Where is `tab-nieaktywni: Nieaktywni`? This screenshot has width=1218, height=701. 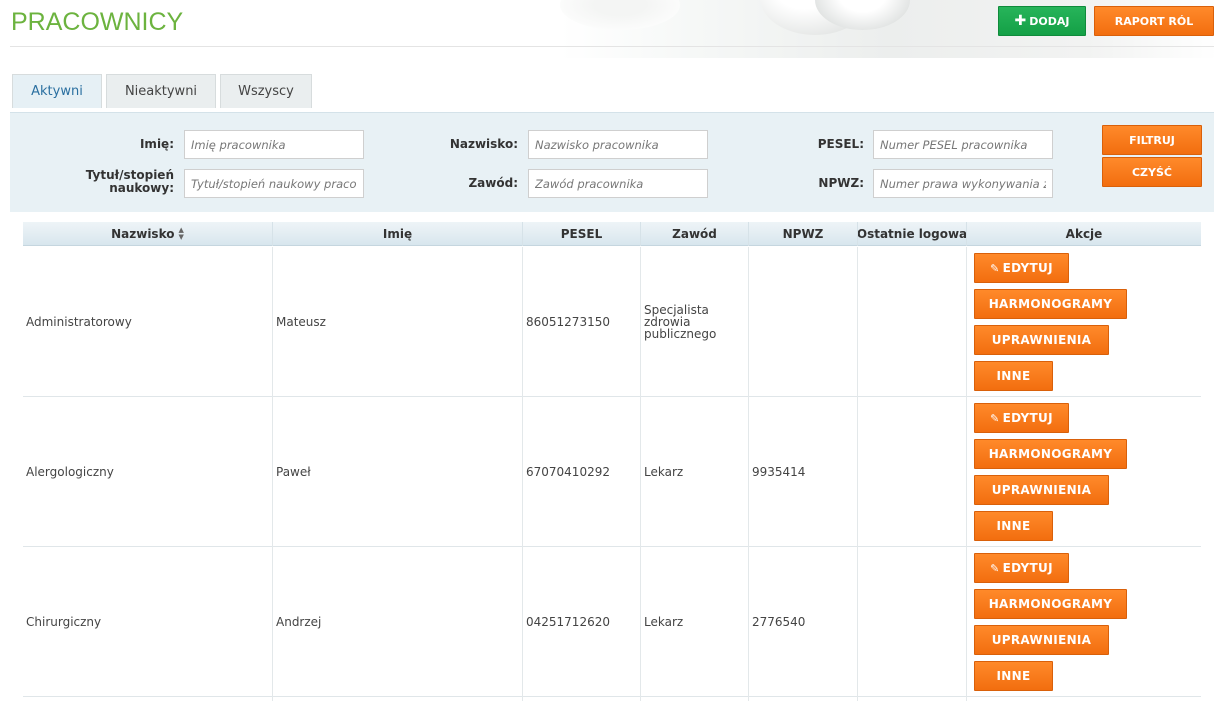 tab-nieaktywni: Nieaktywni is located at coordinates (161, 91).